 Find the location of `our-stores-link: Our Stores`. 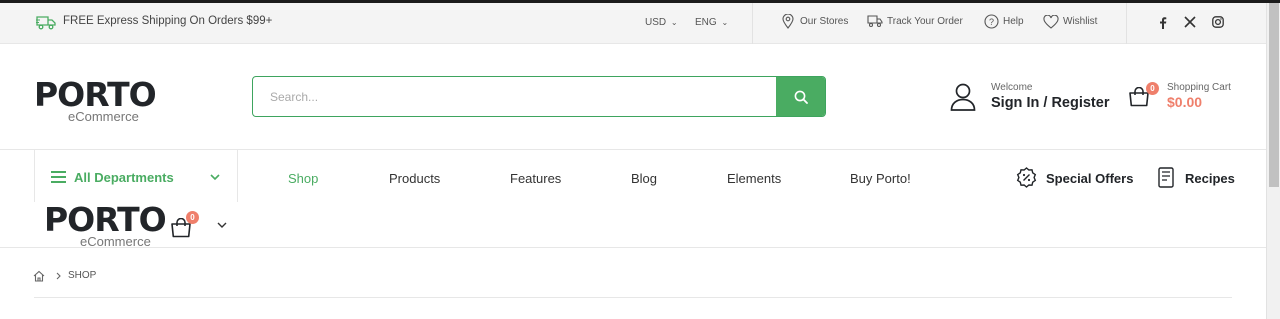

our-stores-link: Our Stores is located at coordinates (817, 22).